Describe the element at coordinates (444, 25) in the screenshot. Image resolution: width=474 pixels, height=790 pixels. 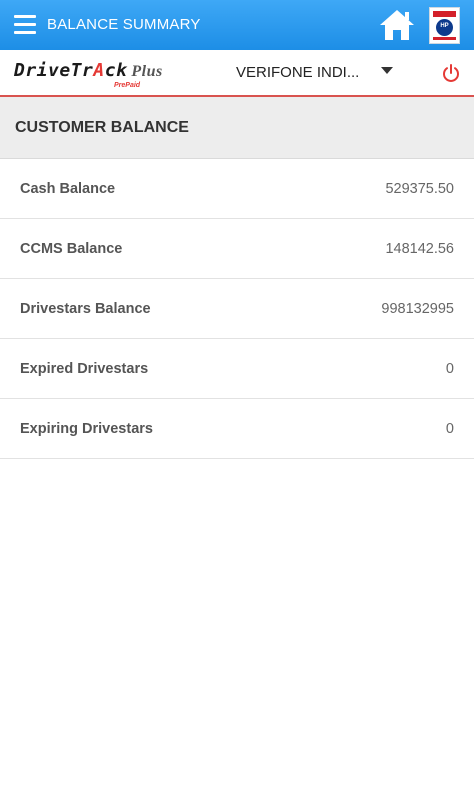
I see `hp-logo-icon: HP` at that location.